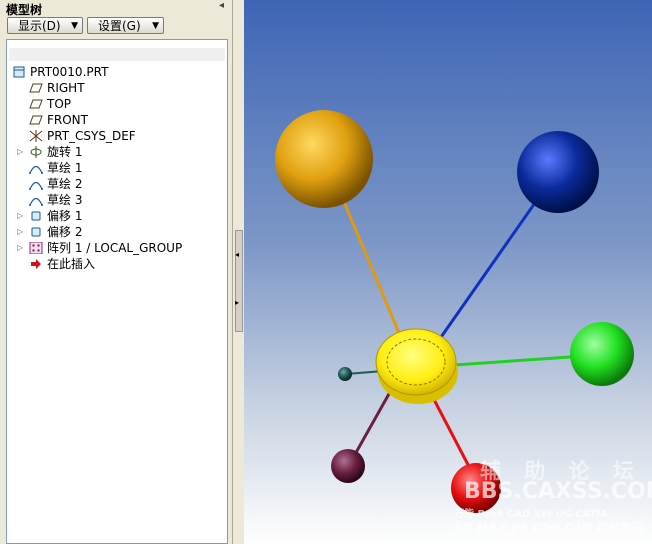  What do you see at coordinates (65, 184) in the screenshot?
I see `tree-item-label: 草绘 2` at bounding box center [65, 184].